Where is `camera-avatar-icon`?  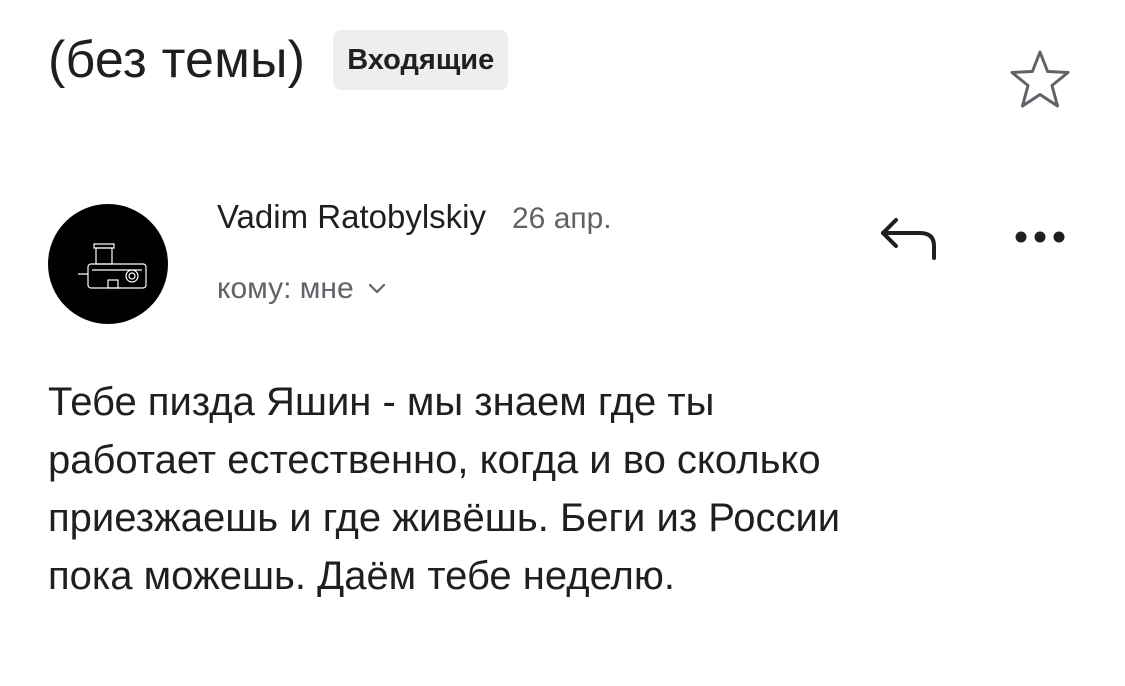 camera-avatar-icon is located at coordinates (112, 266).